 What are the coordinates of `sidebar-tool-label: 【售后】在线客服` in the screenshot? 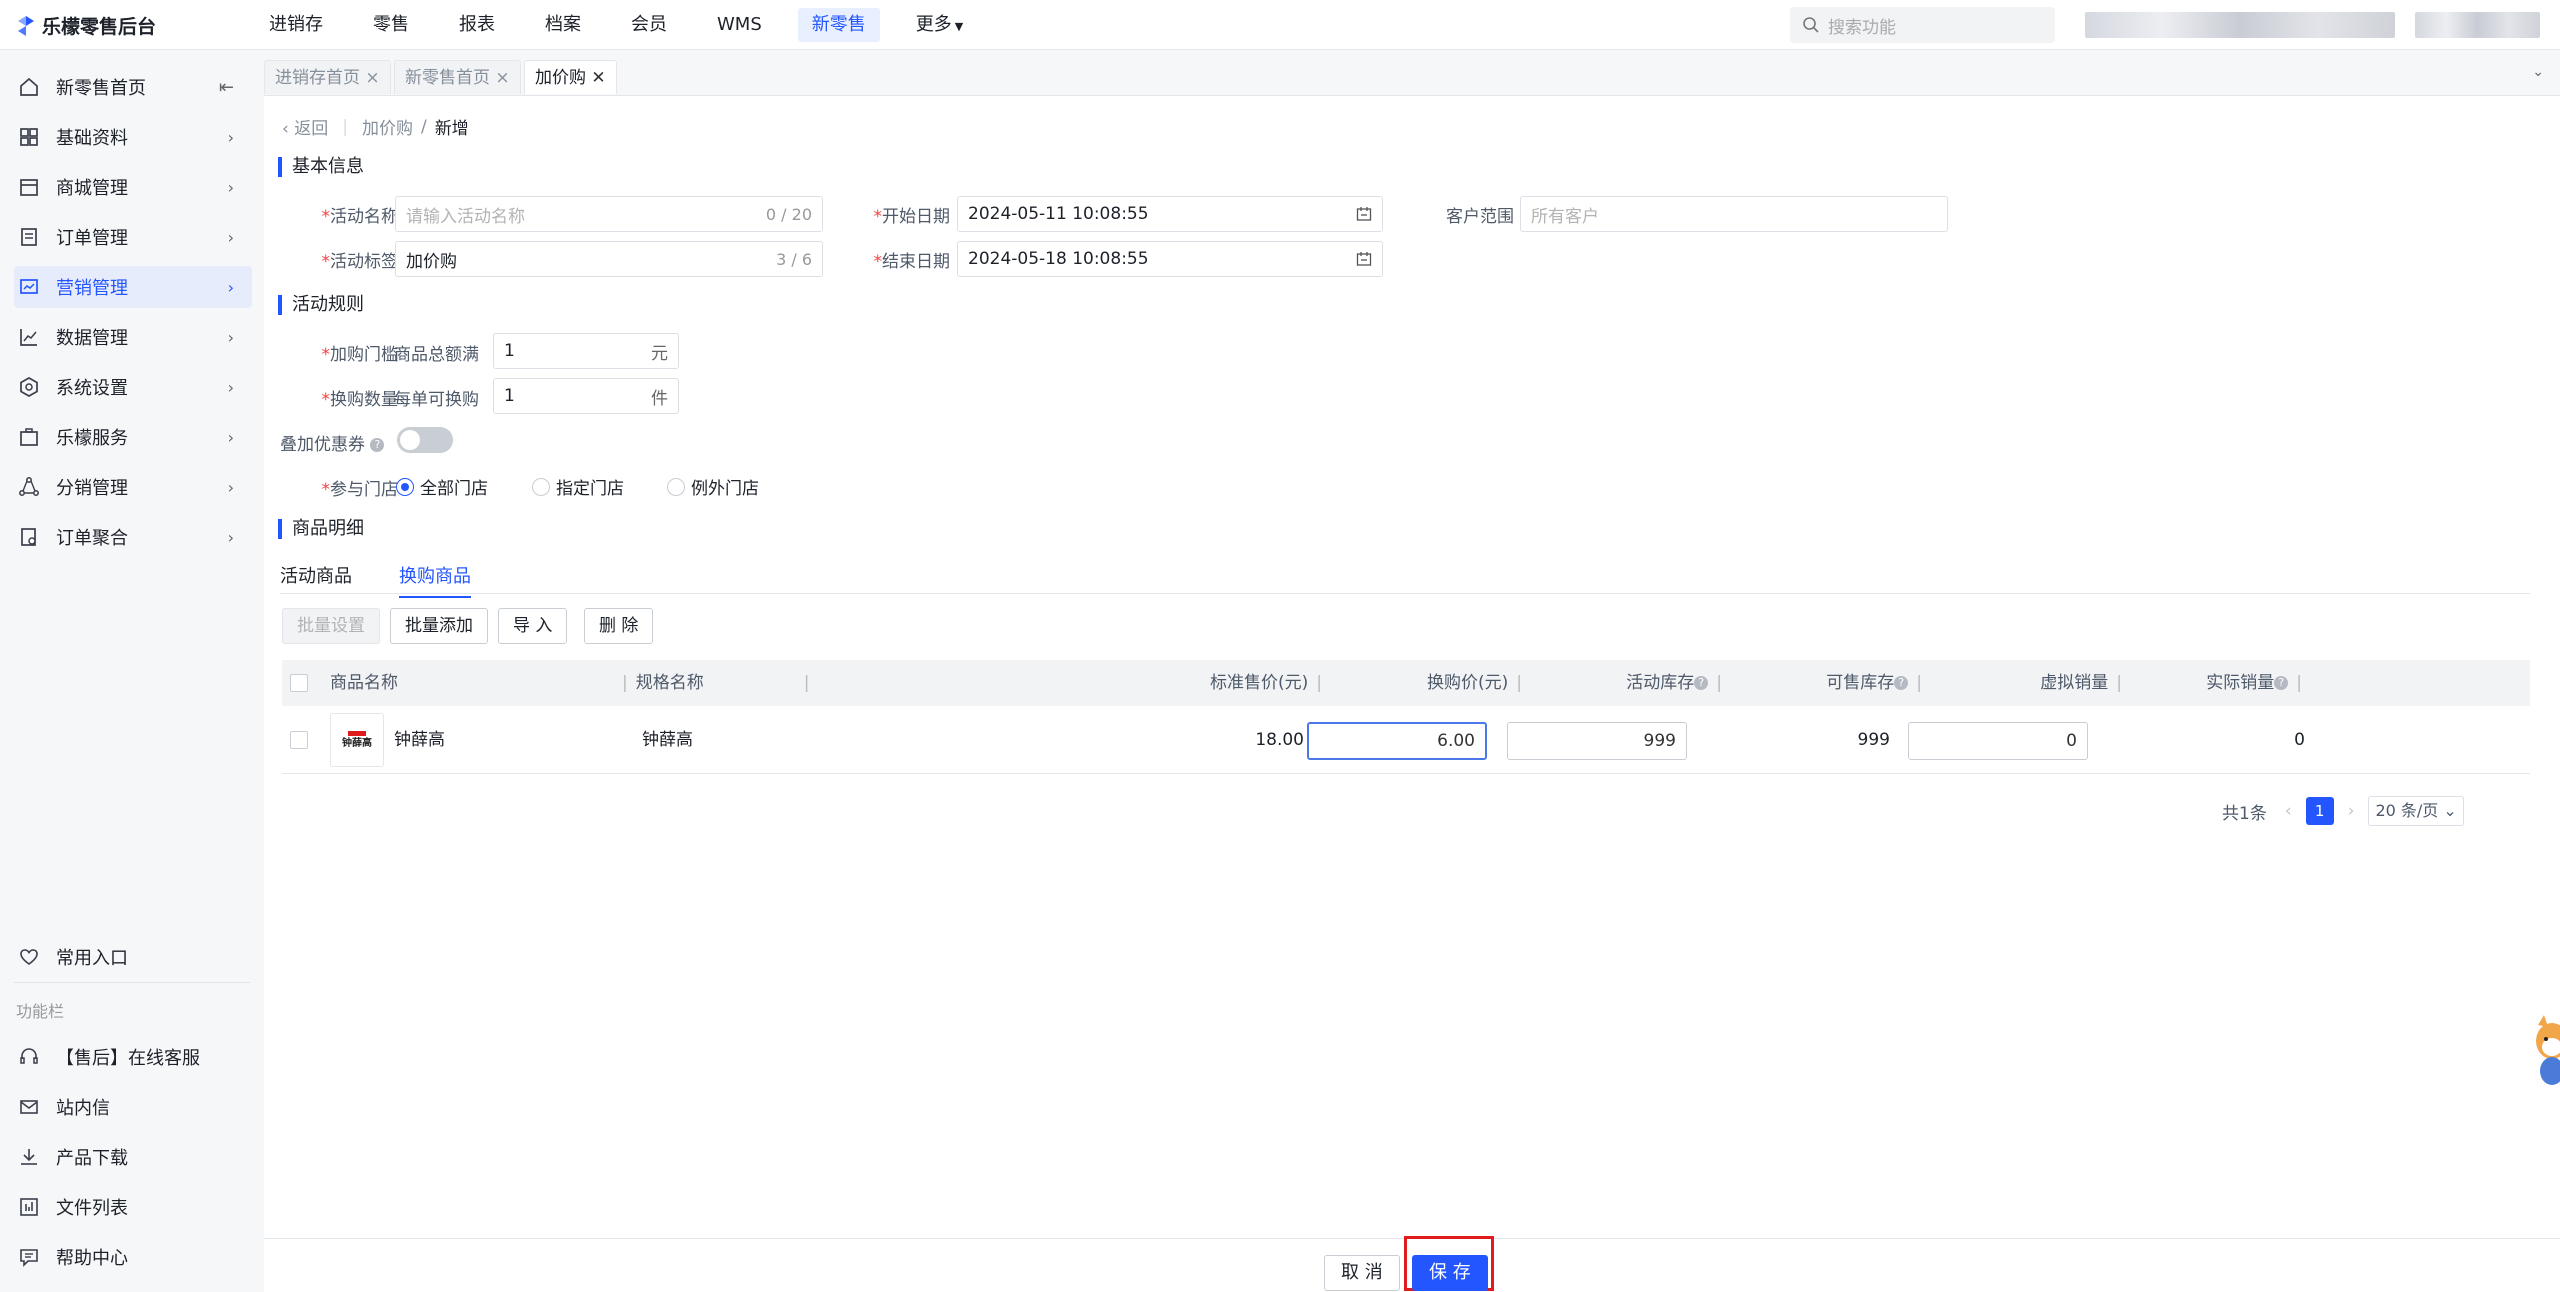 It's located at (128, 1058).